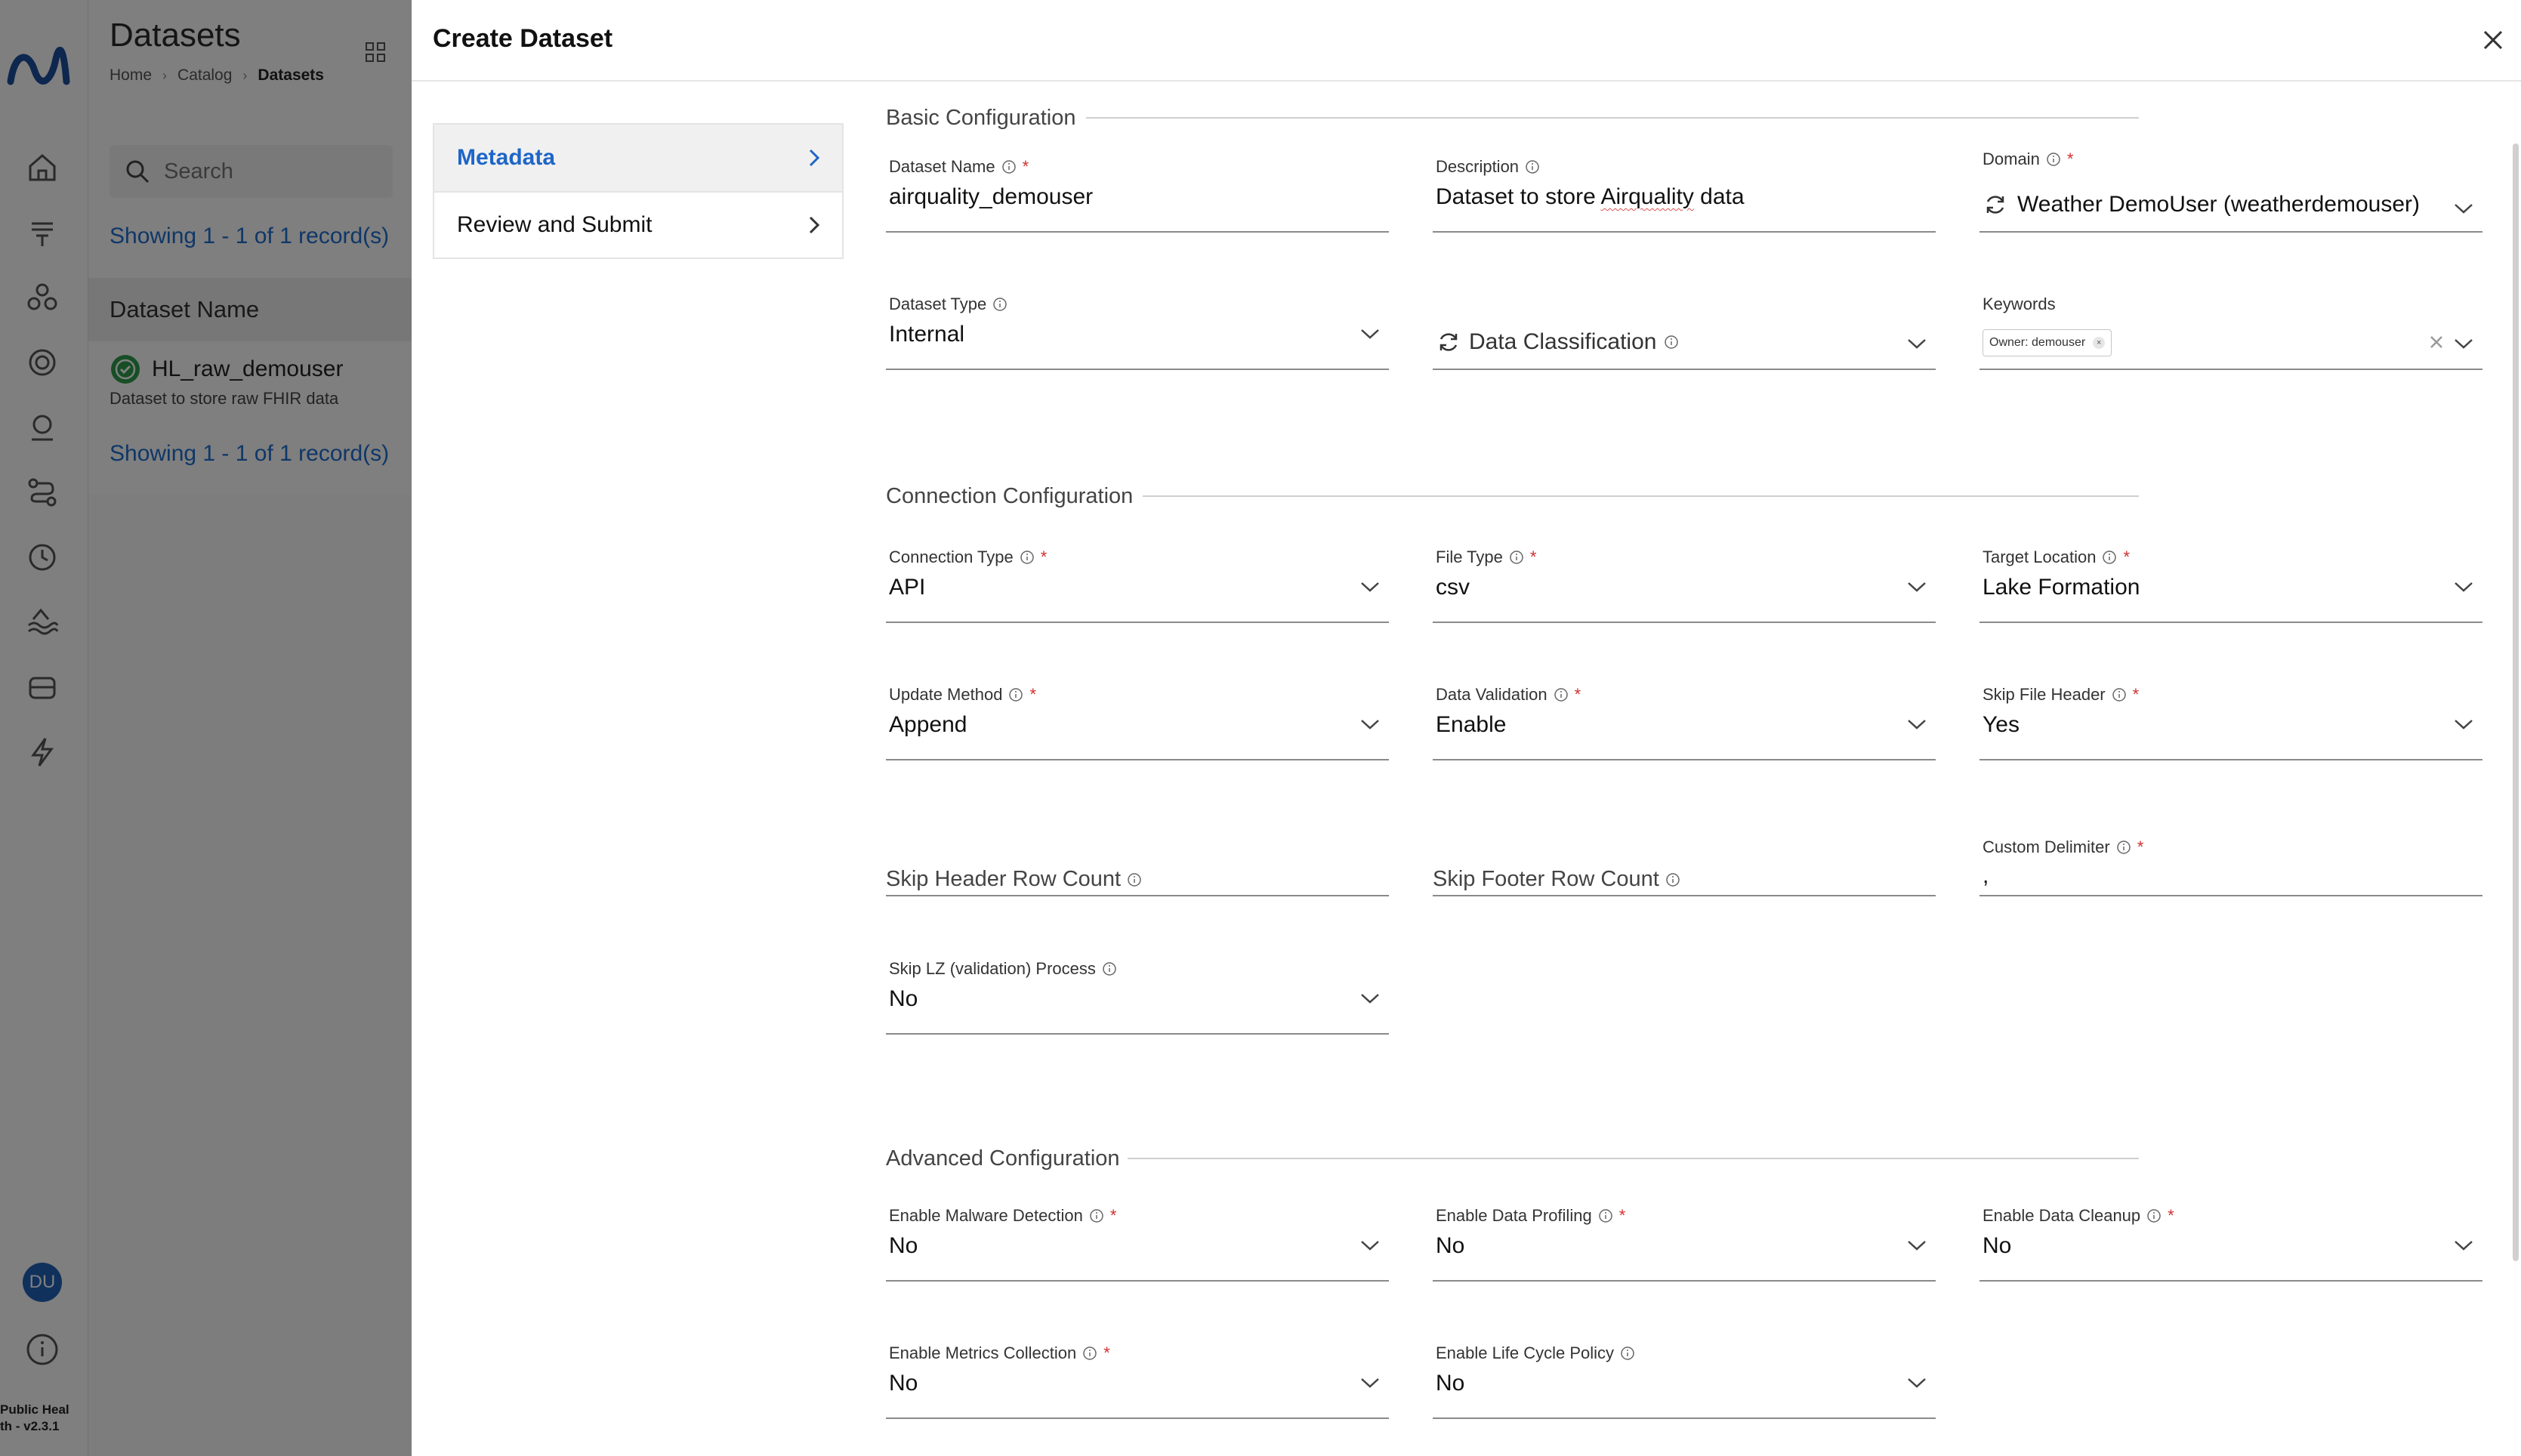 The height and width of the screenshot is (1456, 2521). What do you see at coordinates (2230, 722) in the screenshot?
I see `skip-file-header-select: Skip File Header * Yes` at bounding box center [2230, 722].